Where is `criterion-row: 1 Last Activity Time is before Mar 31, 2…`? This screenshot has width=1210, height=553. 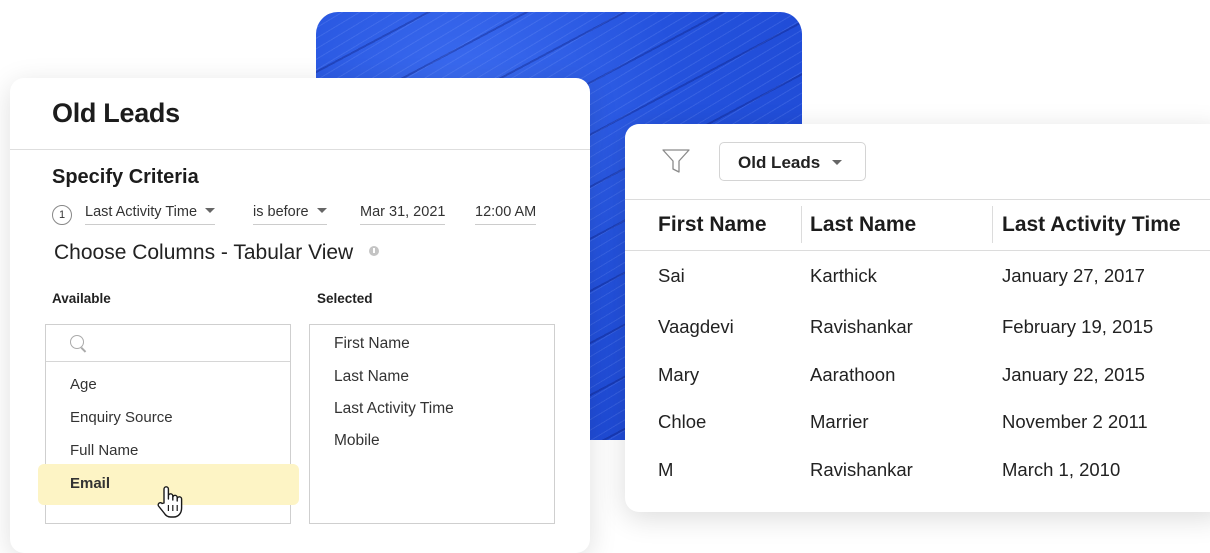
criterion-row: 1 Last Activity Time is before Mar 31, 2… is located at coordinates (302, 215).